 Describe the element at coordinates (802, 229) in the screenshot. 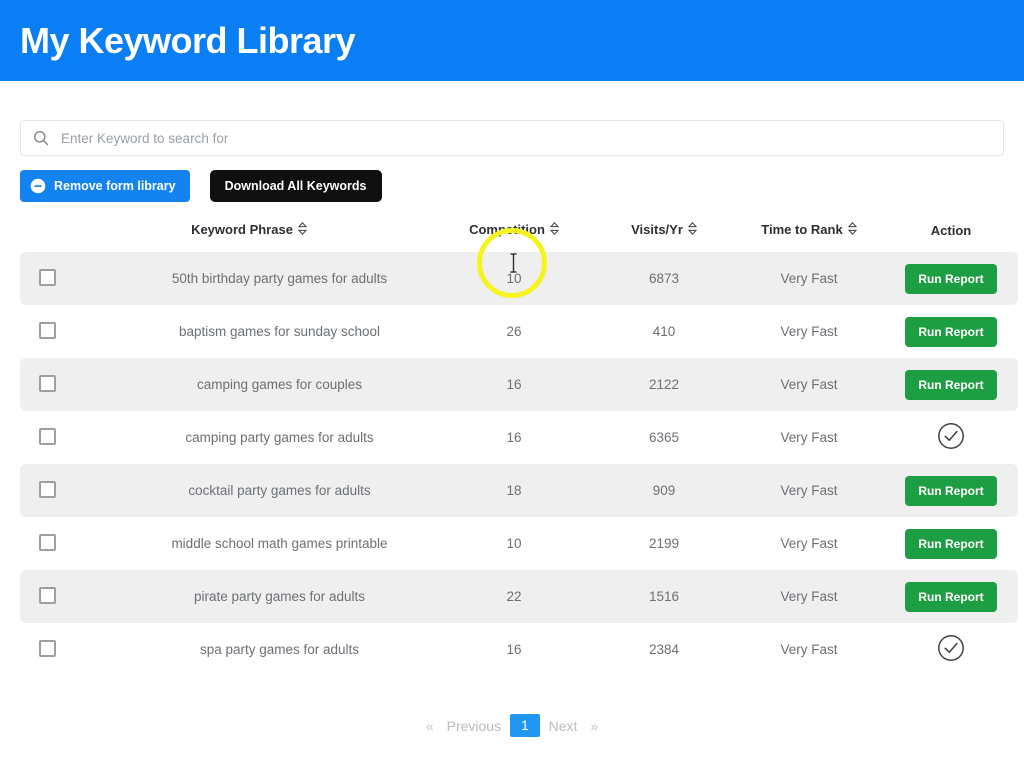

I see `column-header-time-to-rank-label: Time to Rank` at that location.